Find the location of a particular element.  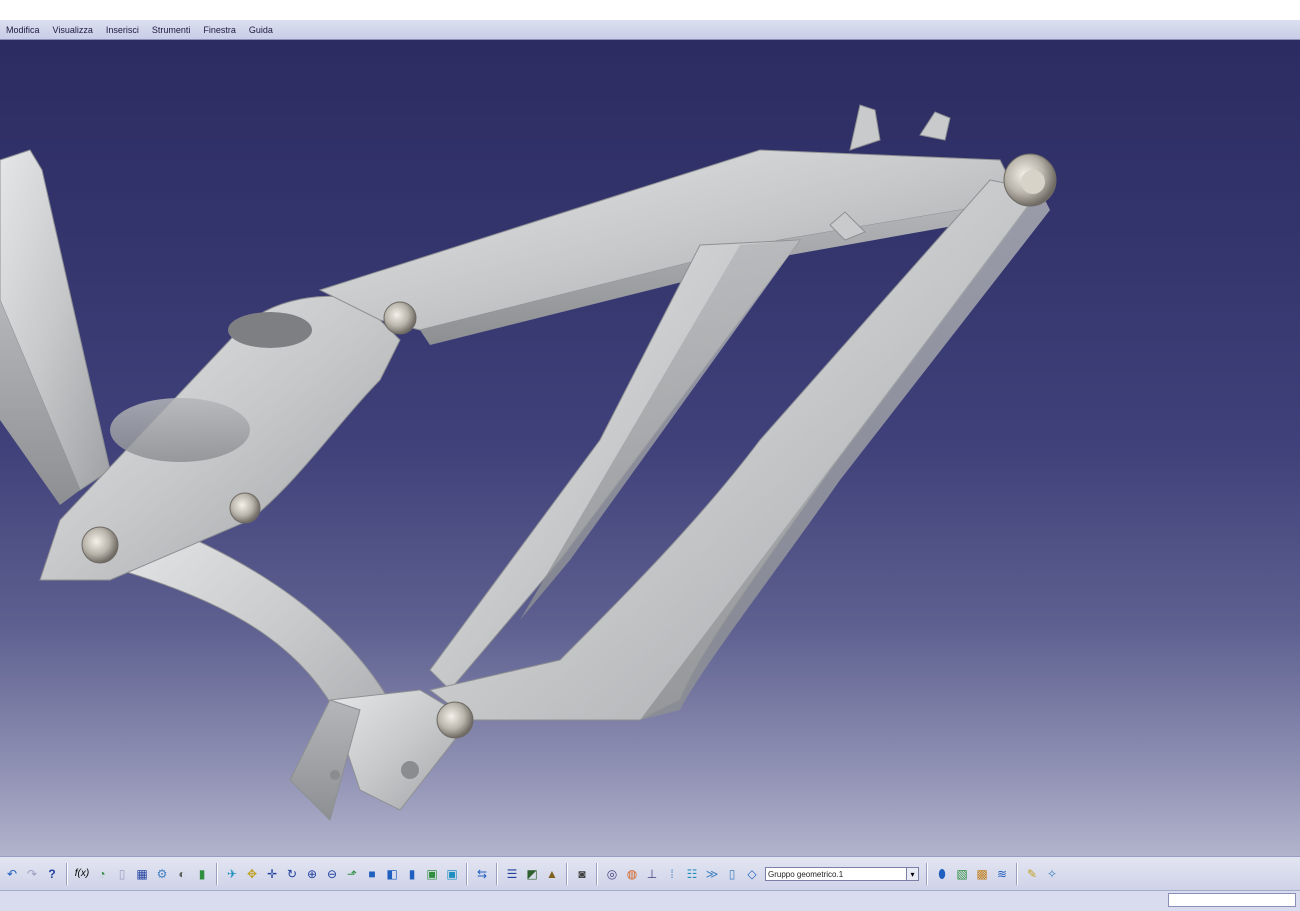

analysis-icon: ◐ is located at coordinates (182, 874).